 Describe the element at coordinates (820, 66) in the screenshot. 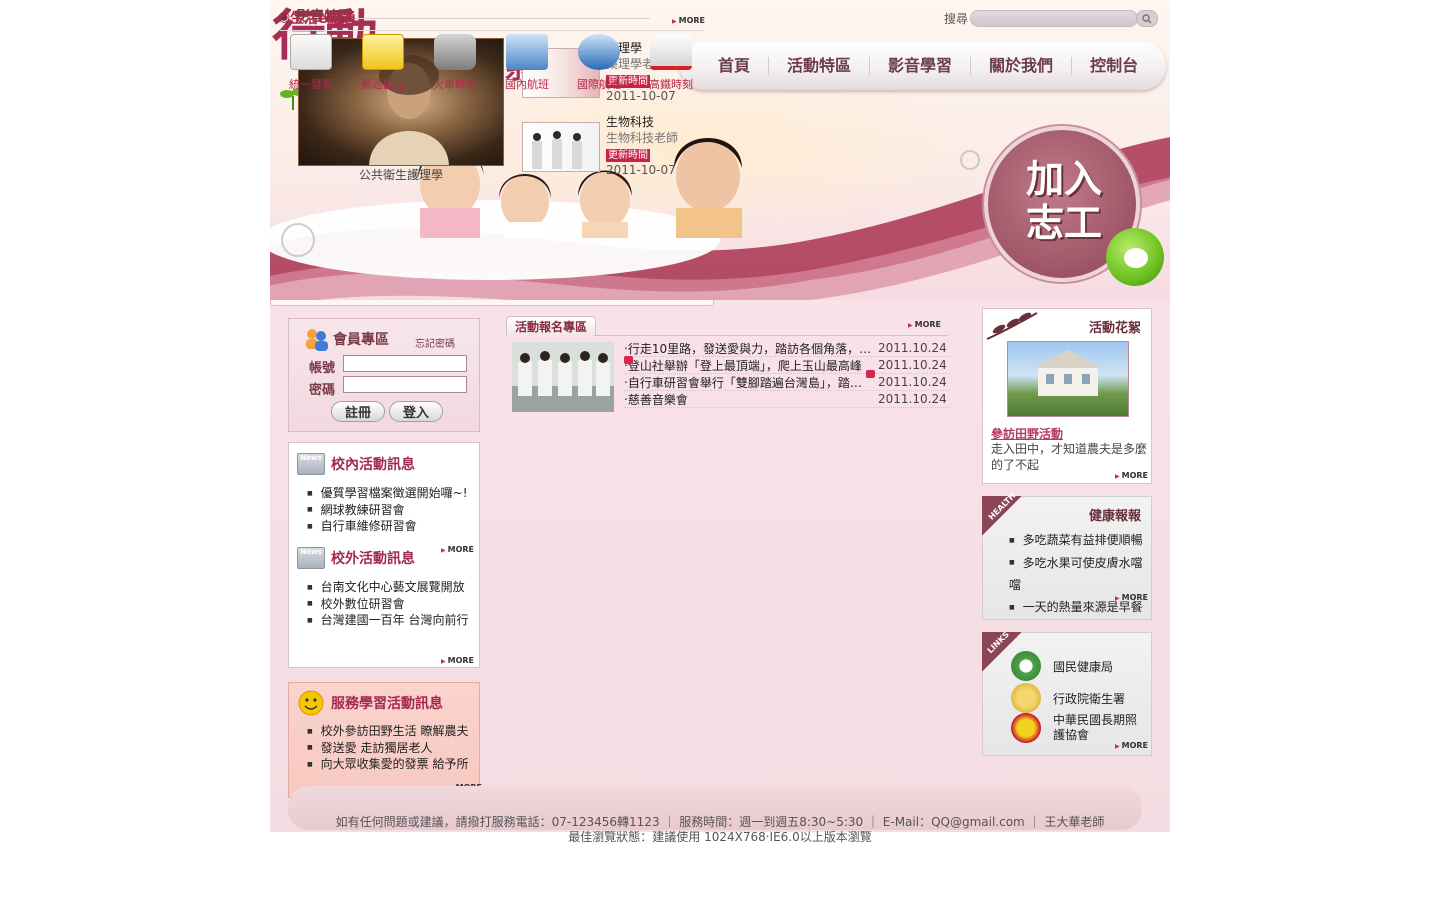

I see `nav-activities: 活動特區` at that location.